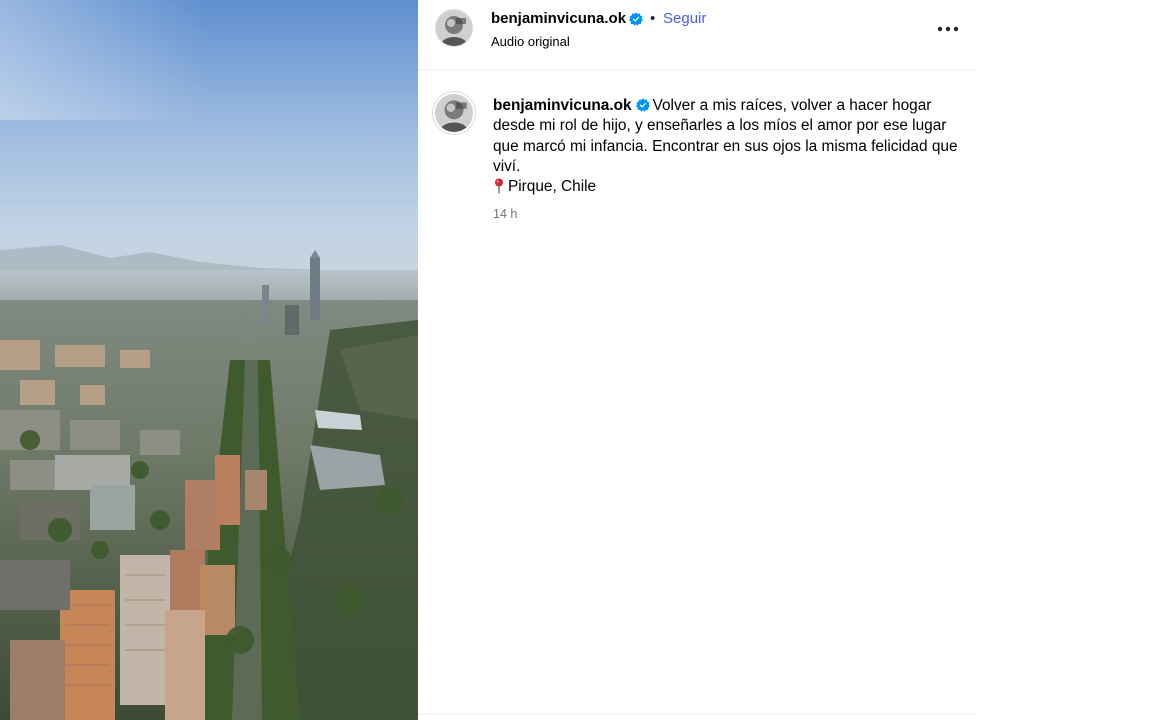 The image size is (1152, 720). What do you see at coordinates (697, 714) in the screenshot?
I see `bottom-divider` at bounding box center [697, 714].